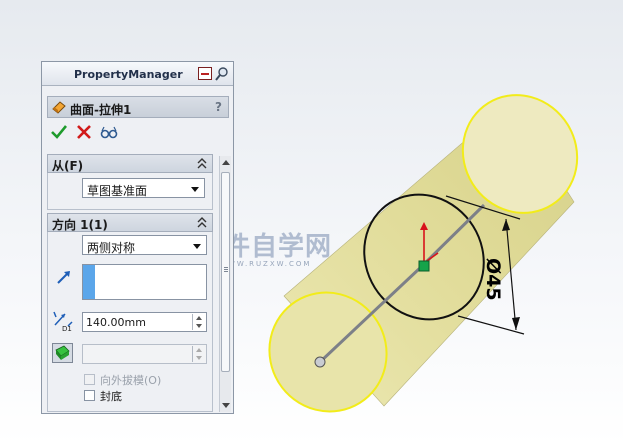 Image resolution: width=623 pixels, height=445 pixels. I want to click on draft-angle-input, so click(144, 354).